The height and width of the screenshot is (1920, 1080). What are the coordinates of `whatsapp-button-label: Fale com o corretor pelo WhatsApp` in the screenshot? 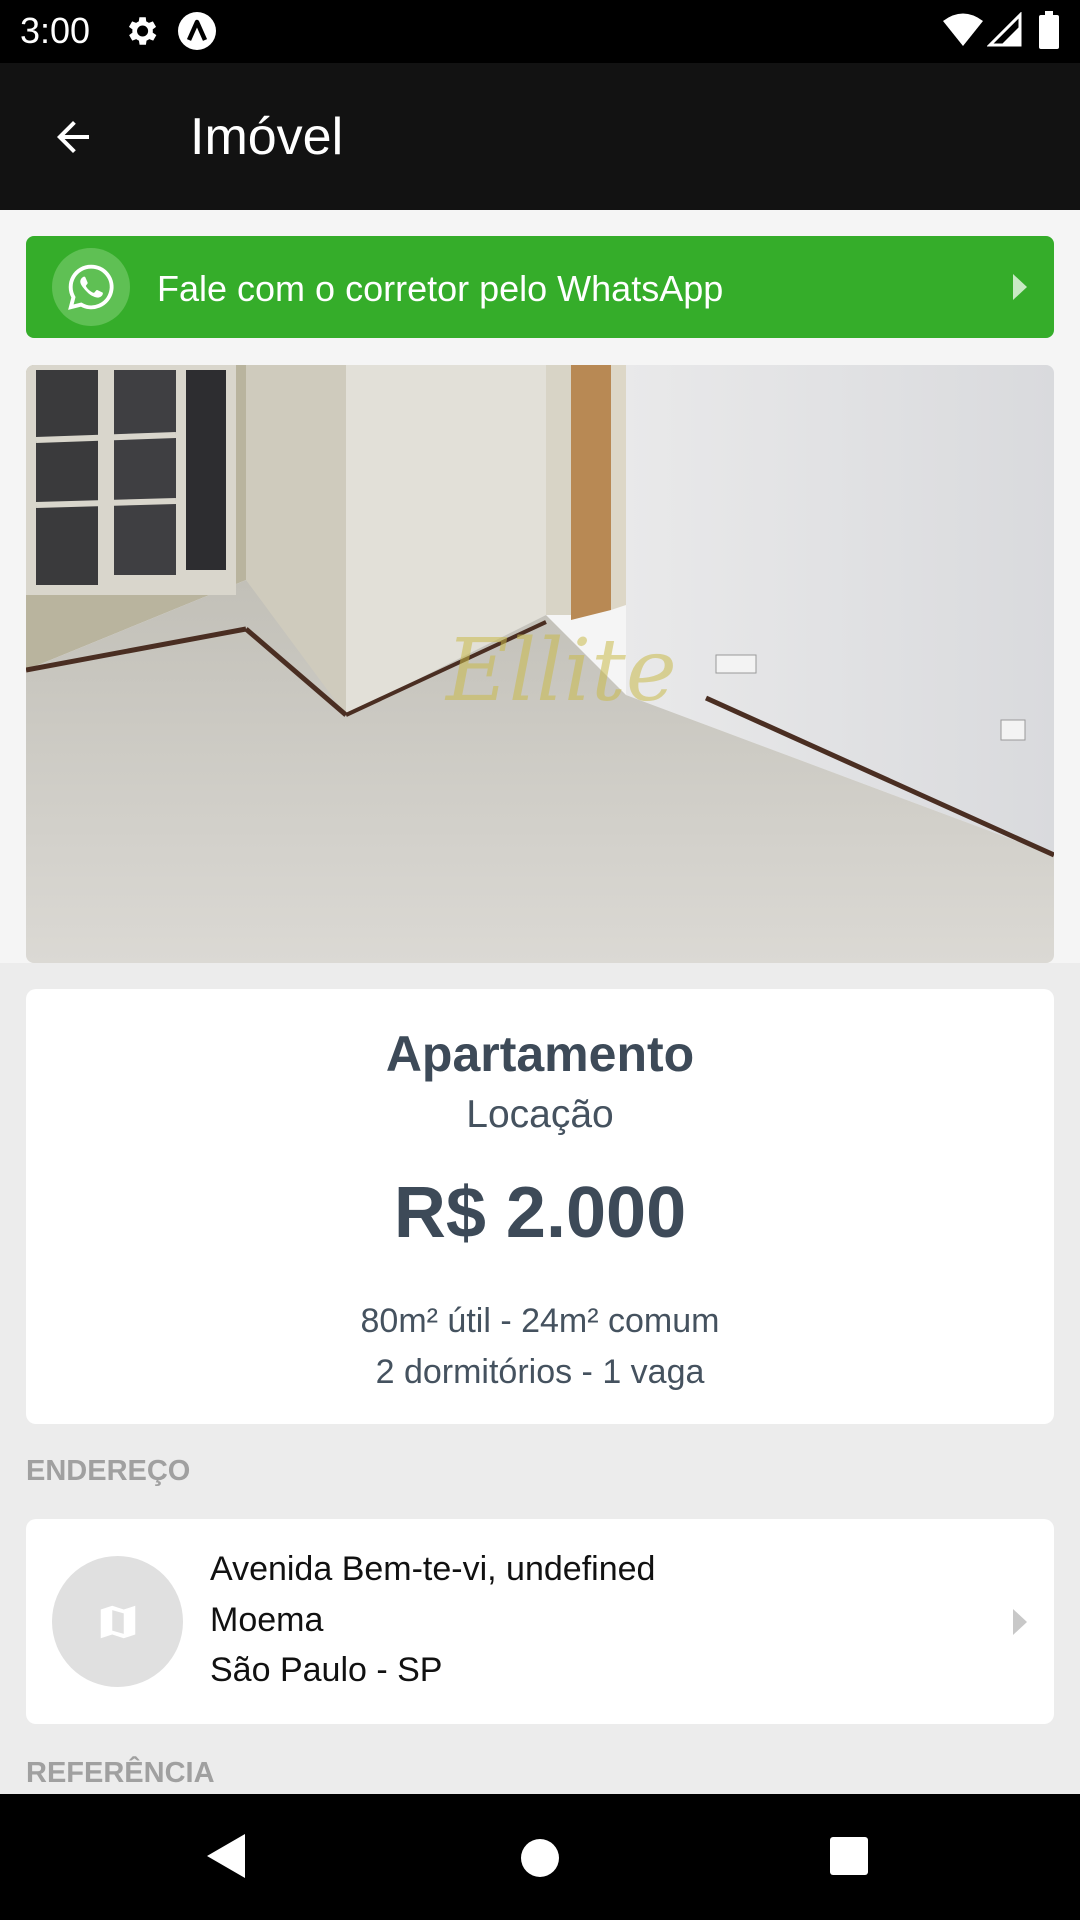 It's located at (440, 288).